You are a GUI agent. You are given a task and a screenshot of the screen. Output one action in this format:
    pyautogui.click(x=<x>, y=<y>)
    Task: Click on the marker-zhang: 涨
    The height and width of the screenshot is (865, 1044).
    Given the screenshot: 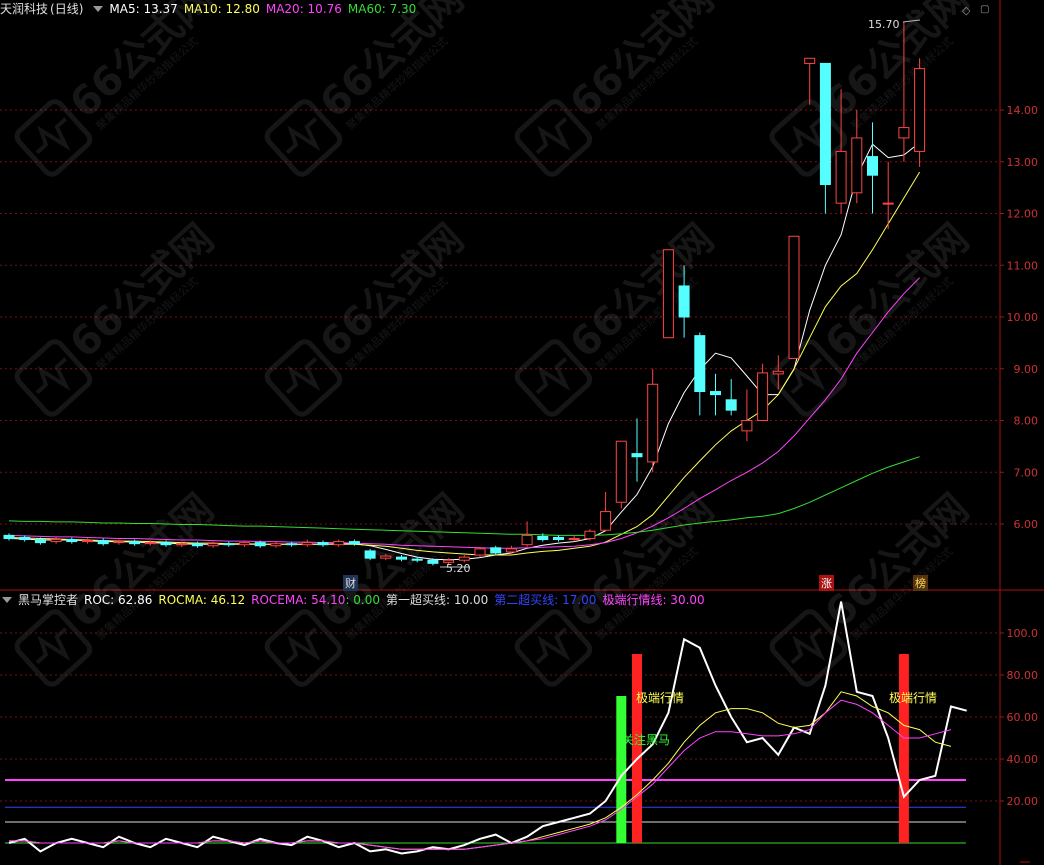 What is the action you would take?
    pyautogui.click(x=826, y=583)
    